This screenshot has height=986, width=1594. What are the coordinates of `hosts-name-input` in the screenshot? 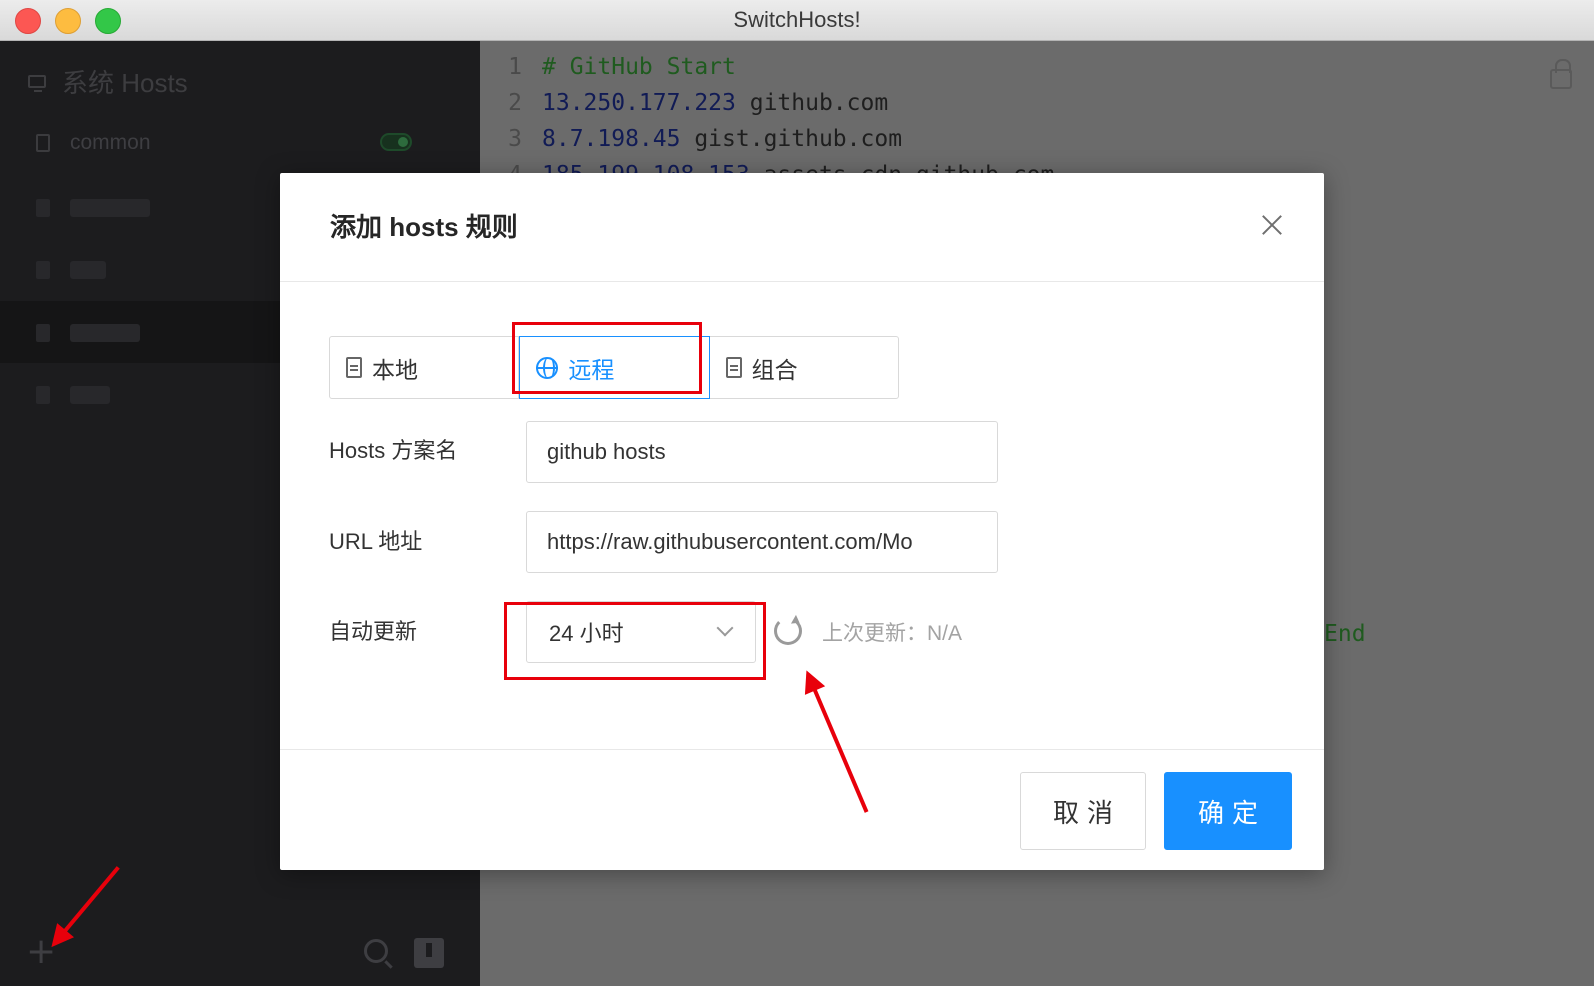 It's located at (762, 452).